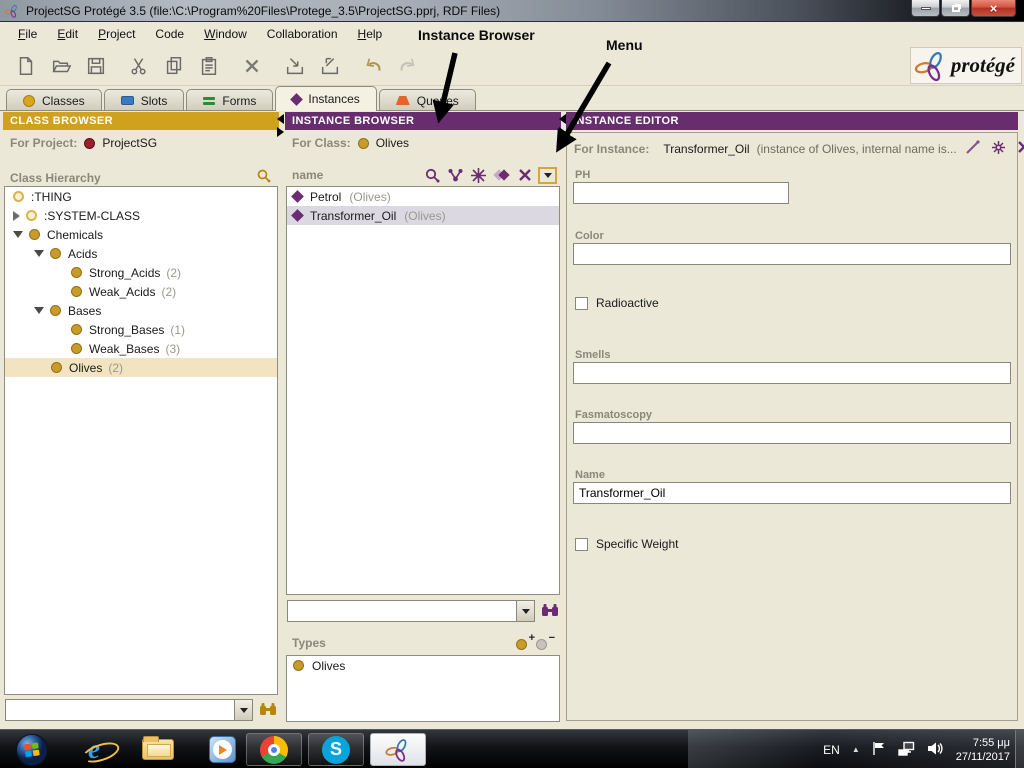 This screenshot has height=768, width=1024. Describe the element at coordinates (302, 34) in the screenshot. I see `menu-collaboration: Collaboration` at that location.